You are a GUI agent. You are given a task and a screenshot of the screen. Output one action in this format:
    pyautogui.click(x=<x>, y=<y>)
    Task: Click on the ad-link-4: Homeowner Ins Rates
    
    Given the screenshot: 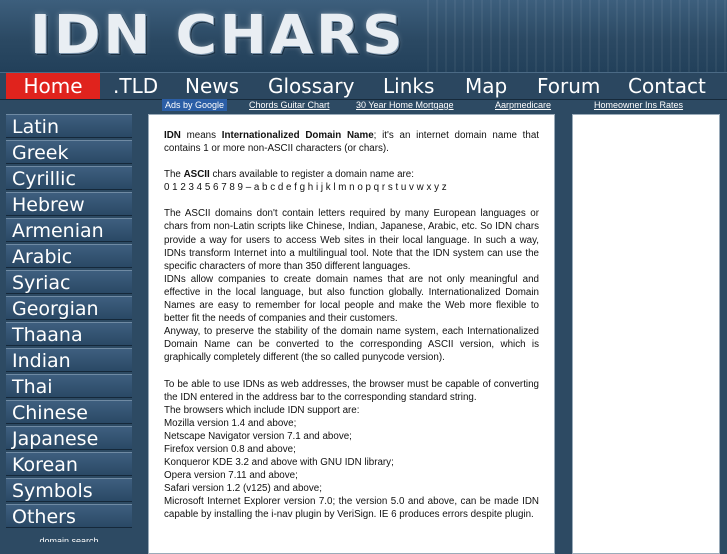 What is the action you would take?
    pyautogui.click(x=638, y=105)
    